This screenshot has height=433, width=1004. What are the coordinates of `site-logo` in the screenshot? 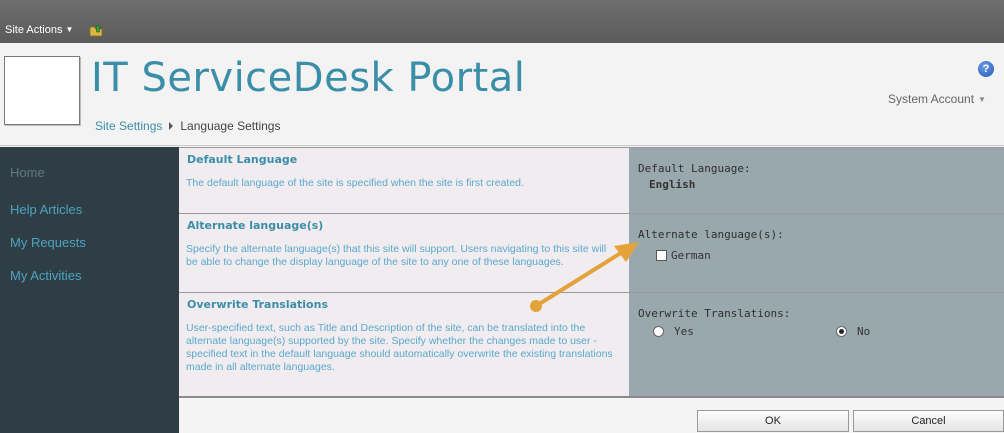 It's located at (42, 90).